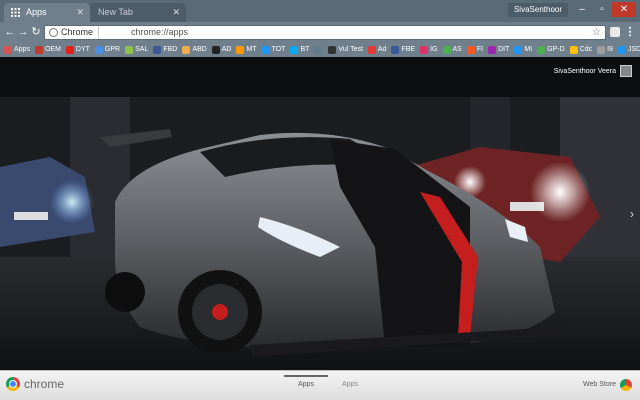  What do you see at coordinates (626, 71) in the screenshot?
I see `avatar` at bounding box center [626, 71].